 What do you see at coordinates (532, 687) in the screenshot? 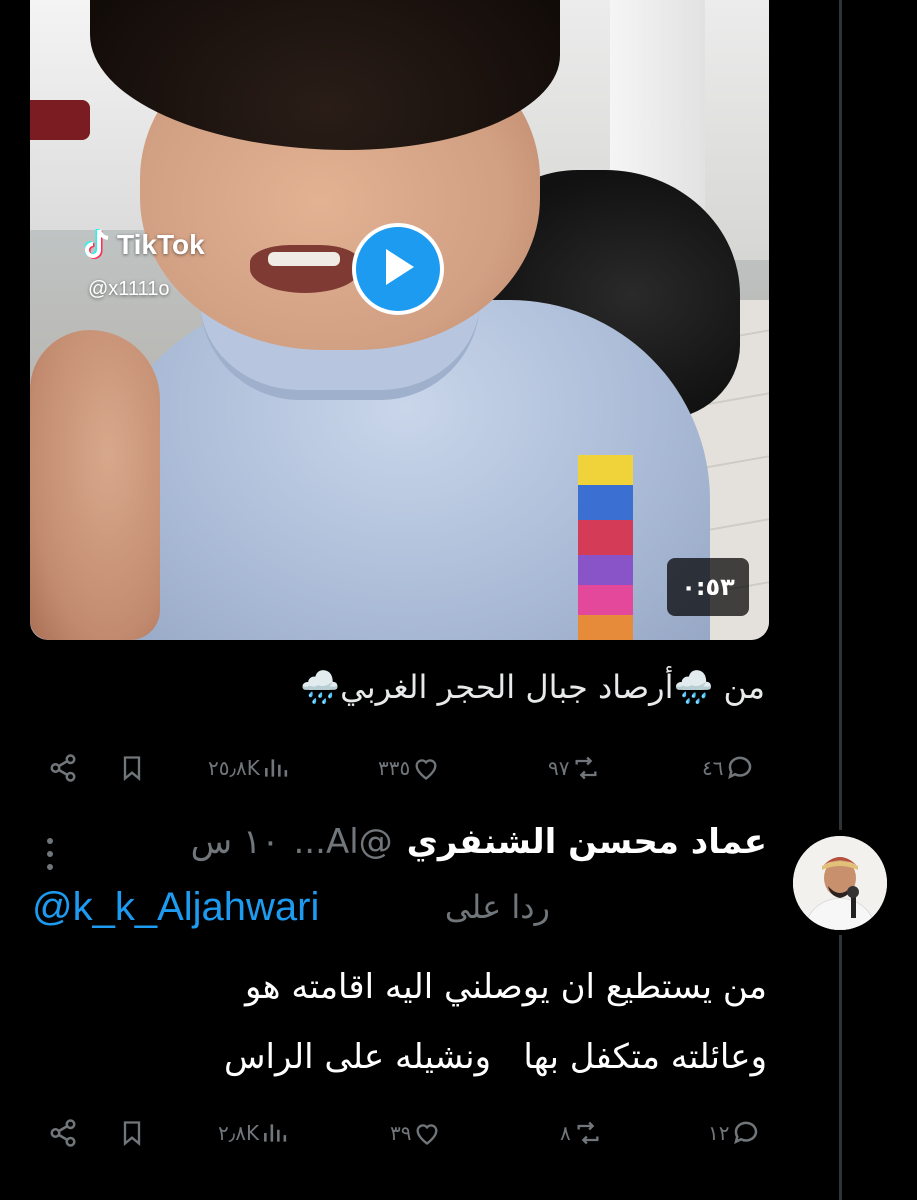
I see `tweet-text: من 🌧️أرصاد جبال الحجر الغربي🌧️` at bounding box center [532, 687].